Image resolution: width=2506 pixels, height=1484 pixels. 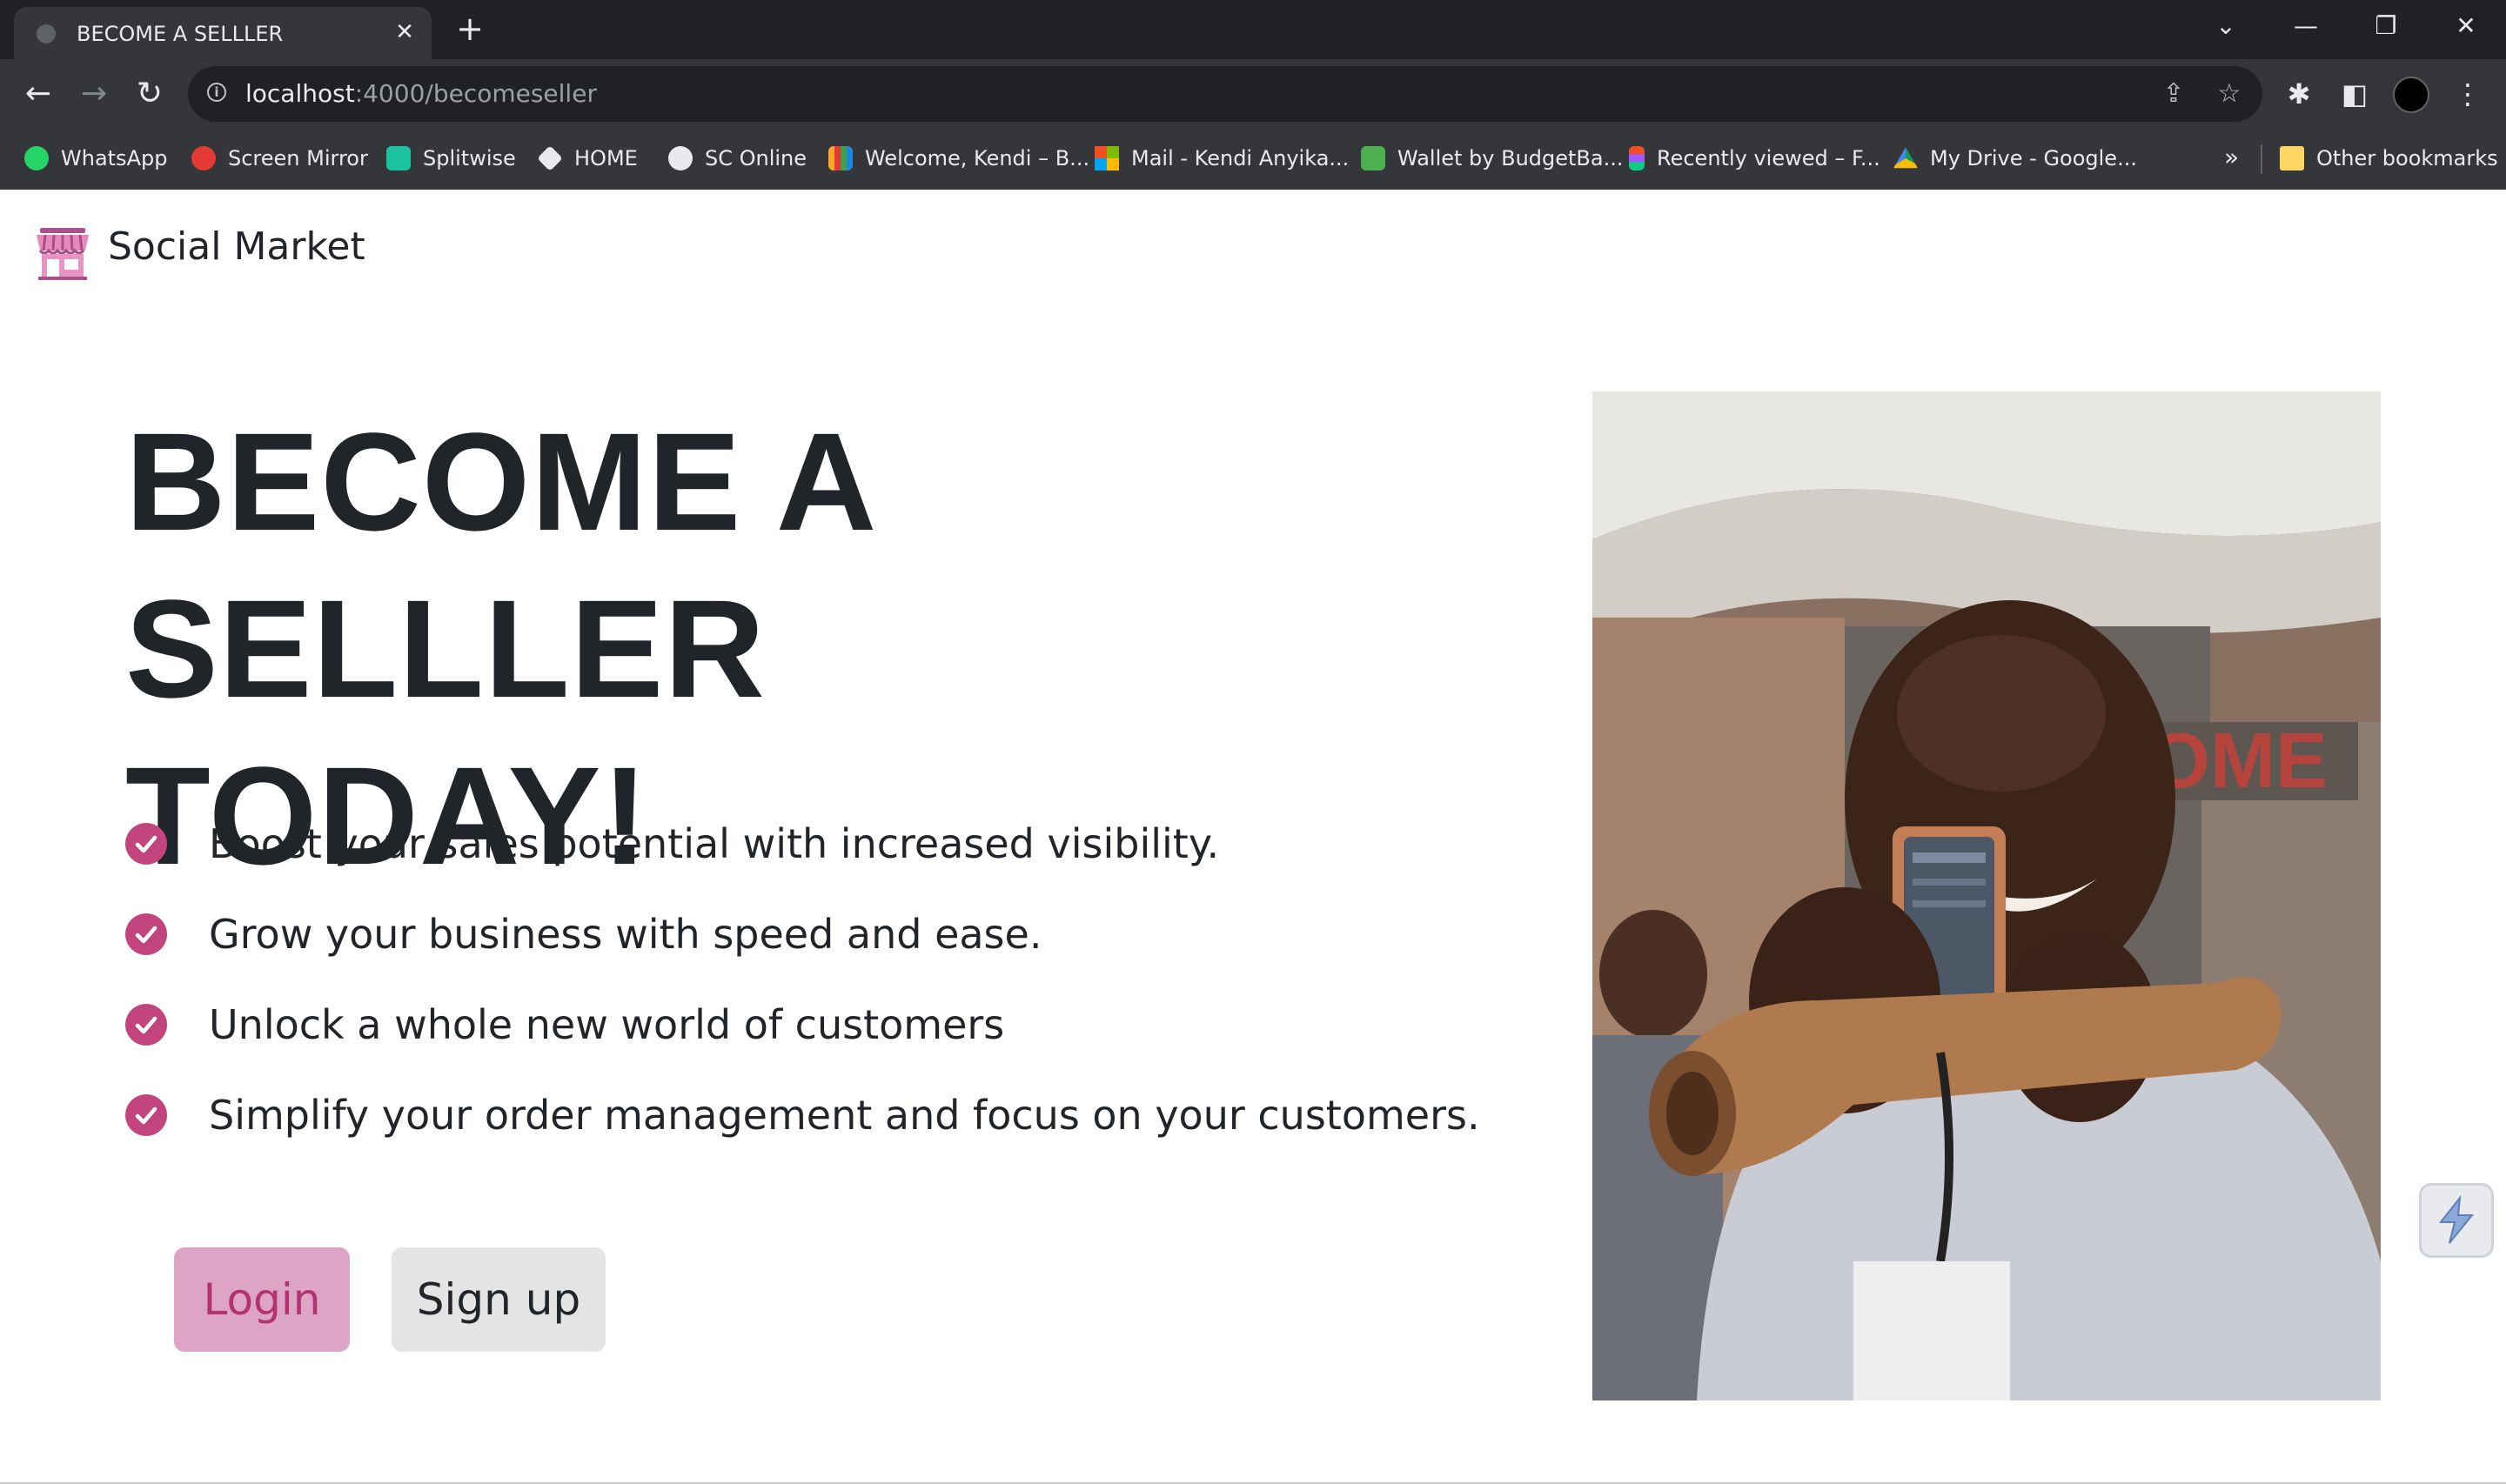 I want to click on menu-icon: ⋮, so click(x=2468, y=94).